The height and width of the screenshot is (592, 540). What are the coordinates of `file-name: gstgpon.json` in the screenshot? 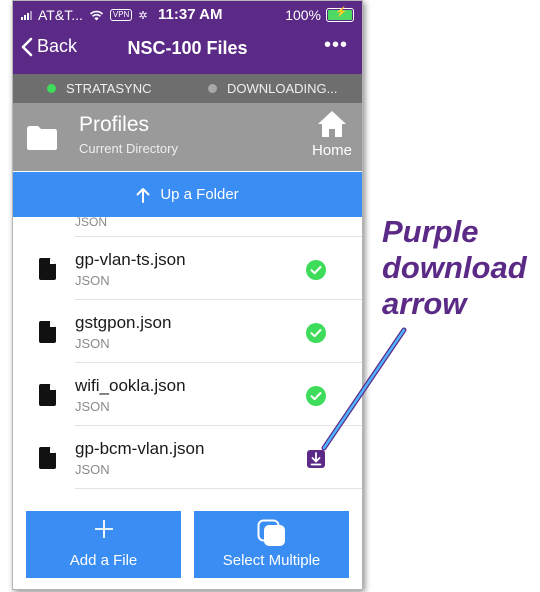 It's located at (123, 322).